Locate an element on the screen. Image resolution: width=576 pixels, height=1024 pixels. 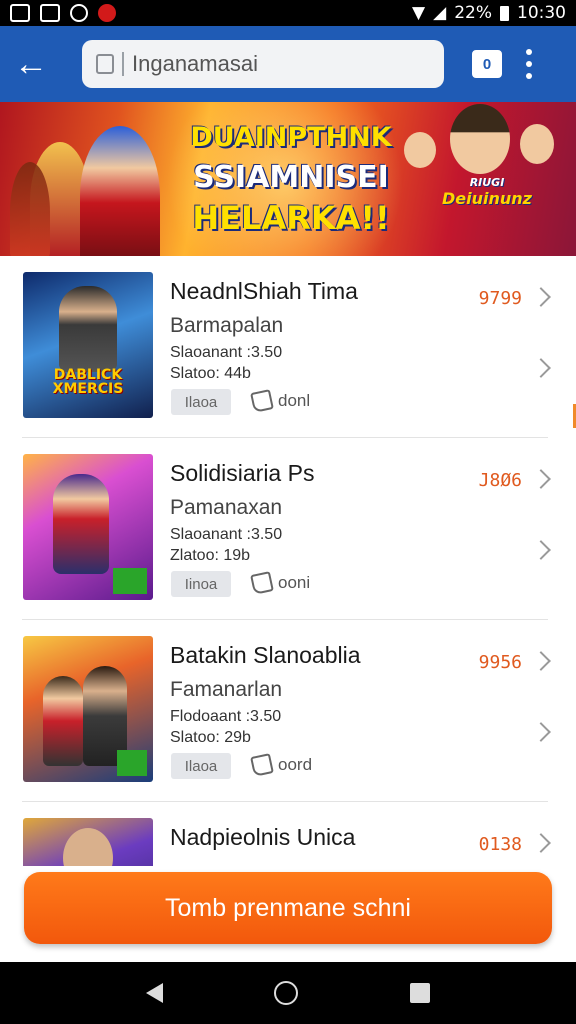
item-subtitle: Pamanaxan is located at coordinates (226, 507).